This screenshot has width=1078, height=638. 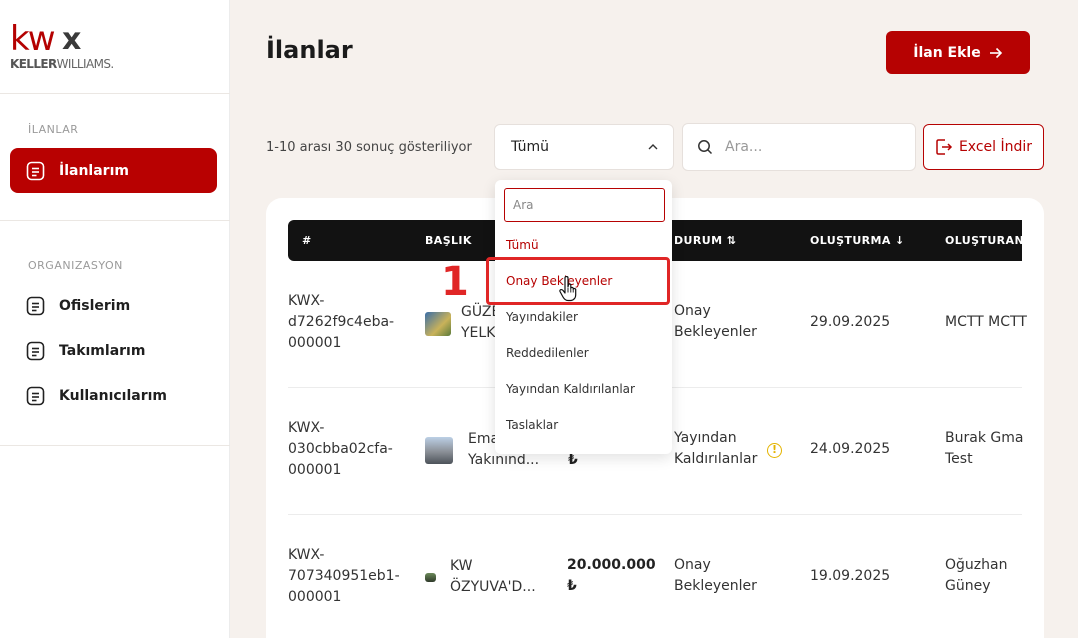 What do you see at coordinates (522, 245) in the screenshot?
I see `dropdown-option-tumu: Tümü` at bounding box center [522, 245].